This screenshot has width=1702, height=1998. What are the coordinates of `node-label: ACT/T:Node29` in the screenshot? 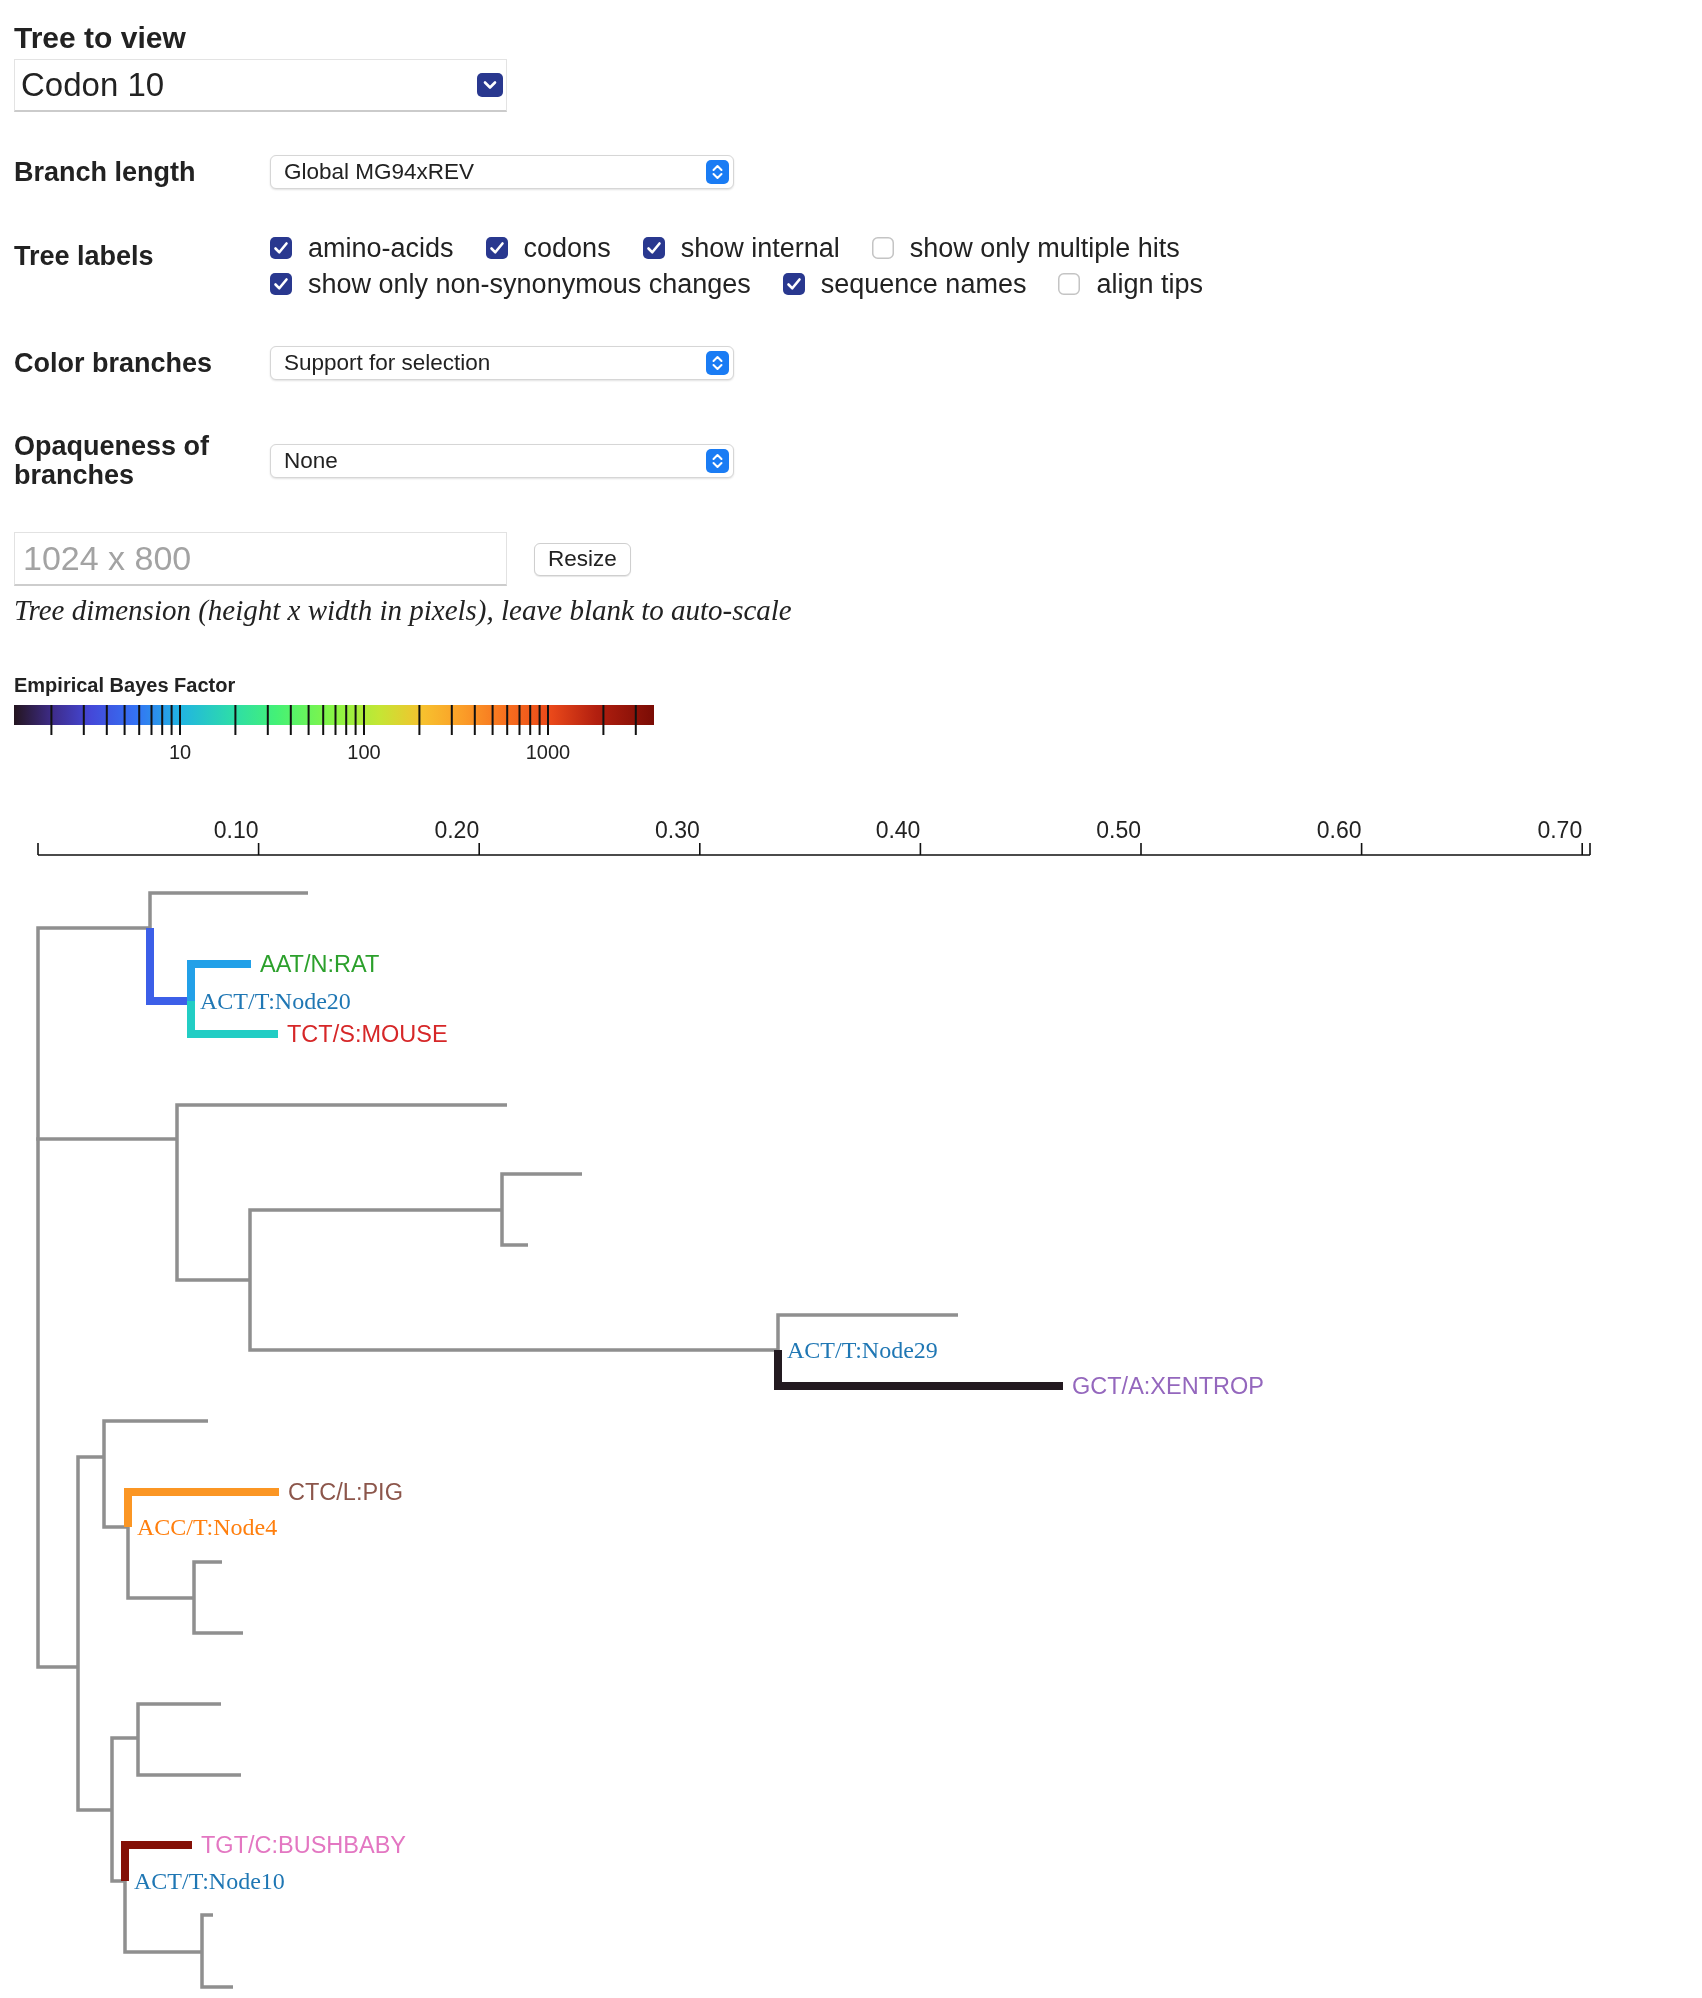 It's located at (862, 1350).